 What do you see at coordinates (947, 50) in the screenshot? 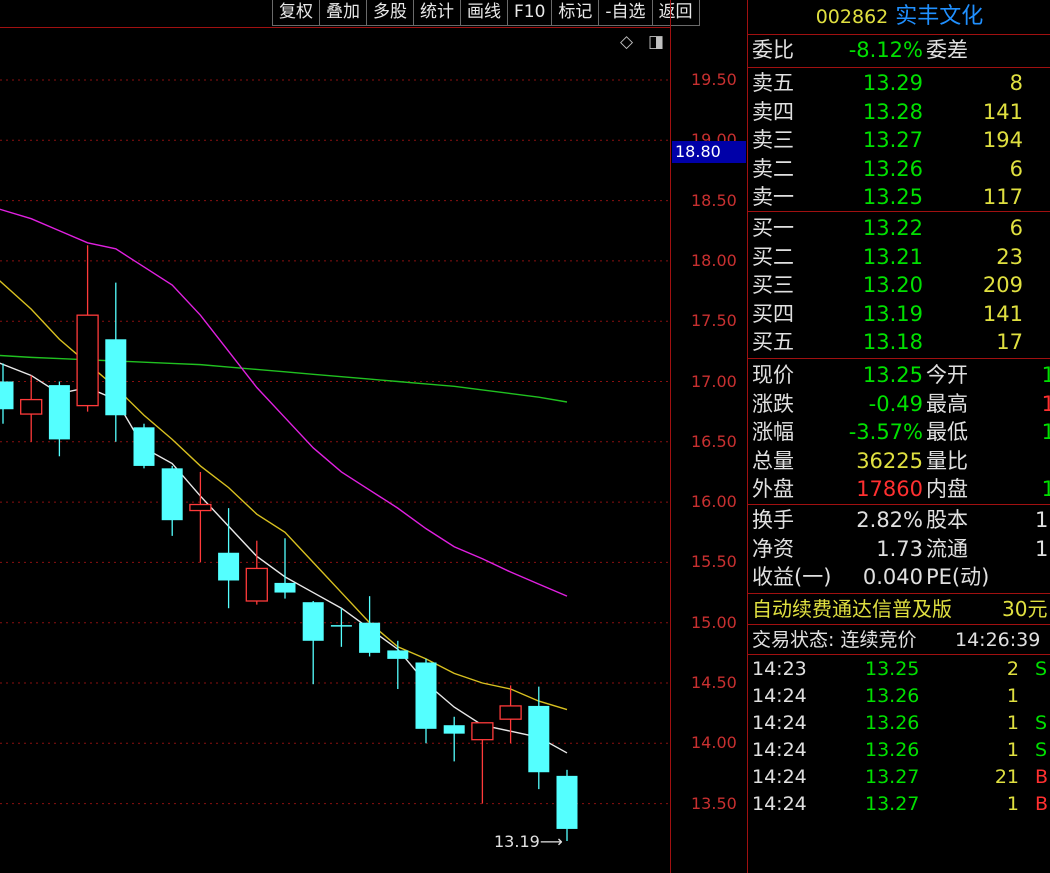
I see `weicha-label: 委差` at bounding box center [947, 50].